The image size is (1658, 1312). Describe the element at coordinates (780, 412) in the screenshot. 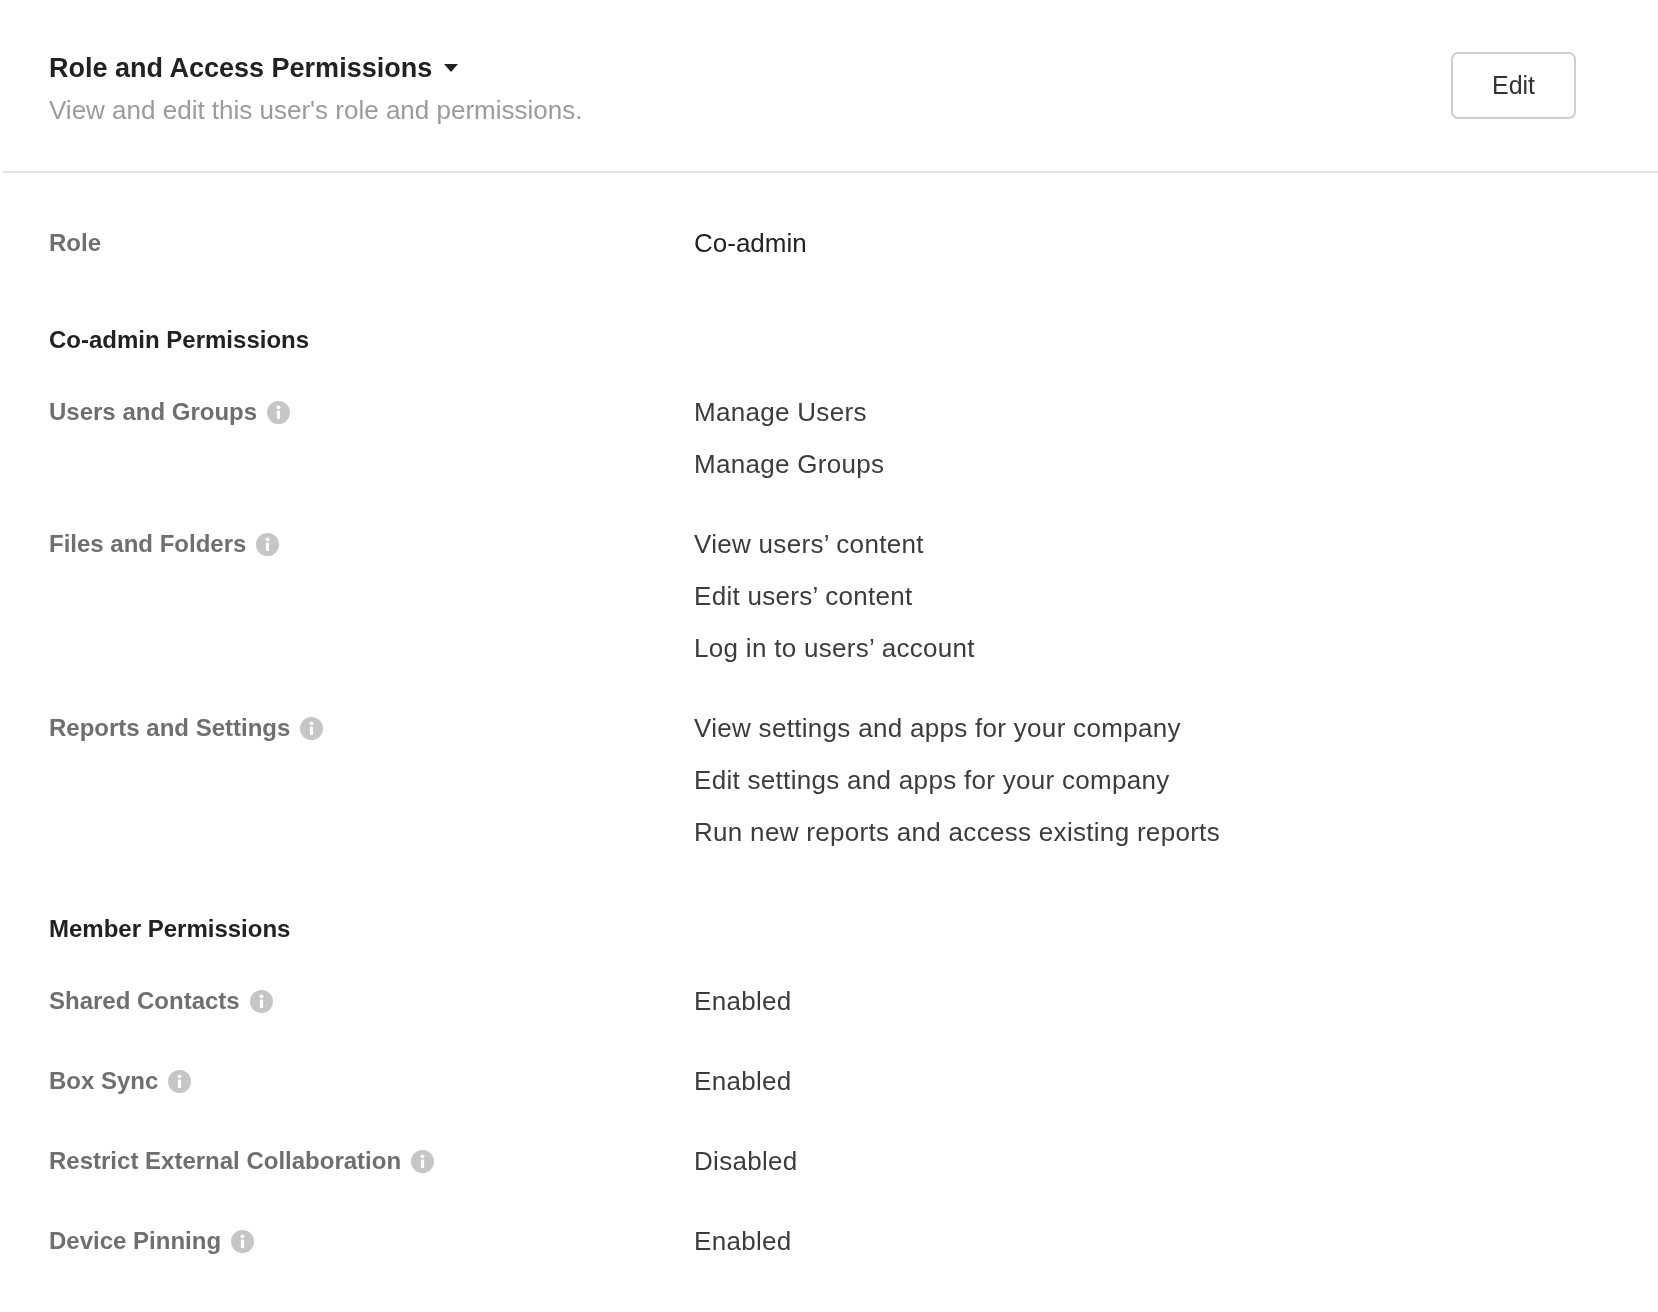

I see `permission-value: Manage Users` at that location.